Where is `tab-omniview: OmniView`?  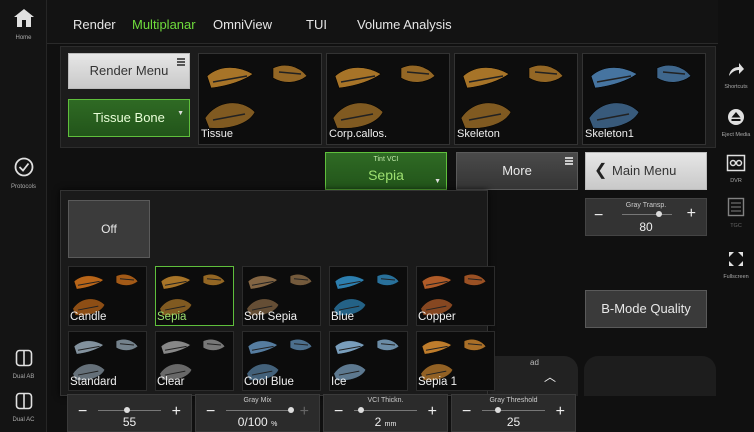 tab-omniview: OmniView is located at coordinates (242, 24).